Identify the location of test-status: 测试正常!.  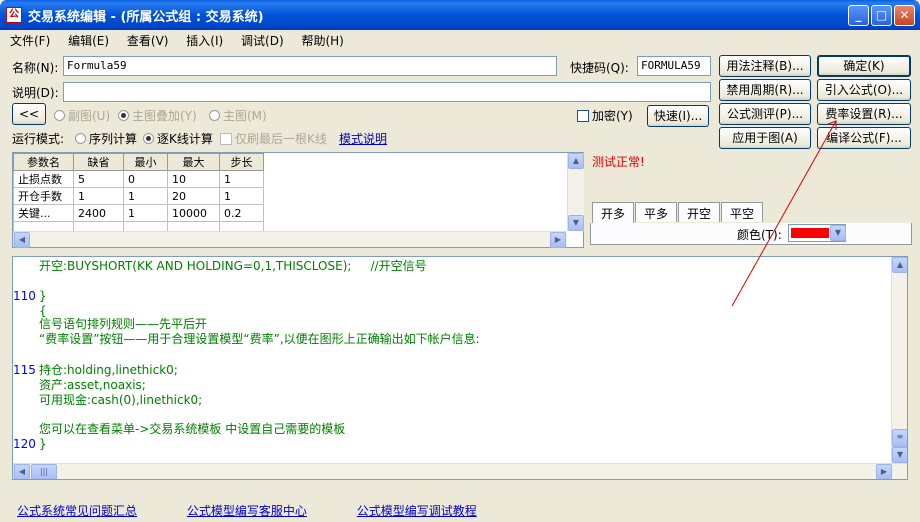
(618, 162).